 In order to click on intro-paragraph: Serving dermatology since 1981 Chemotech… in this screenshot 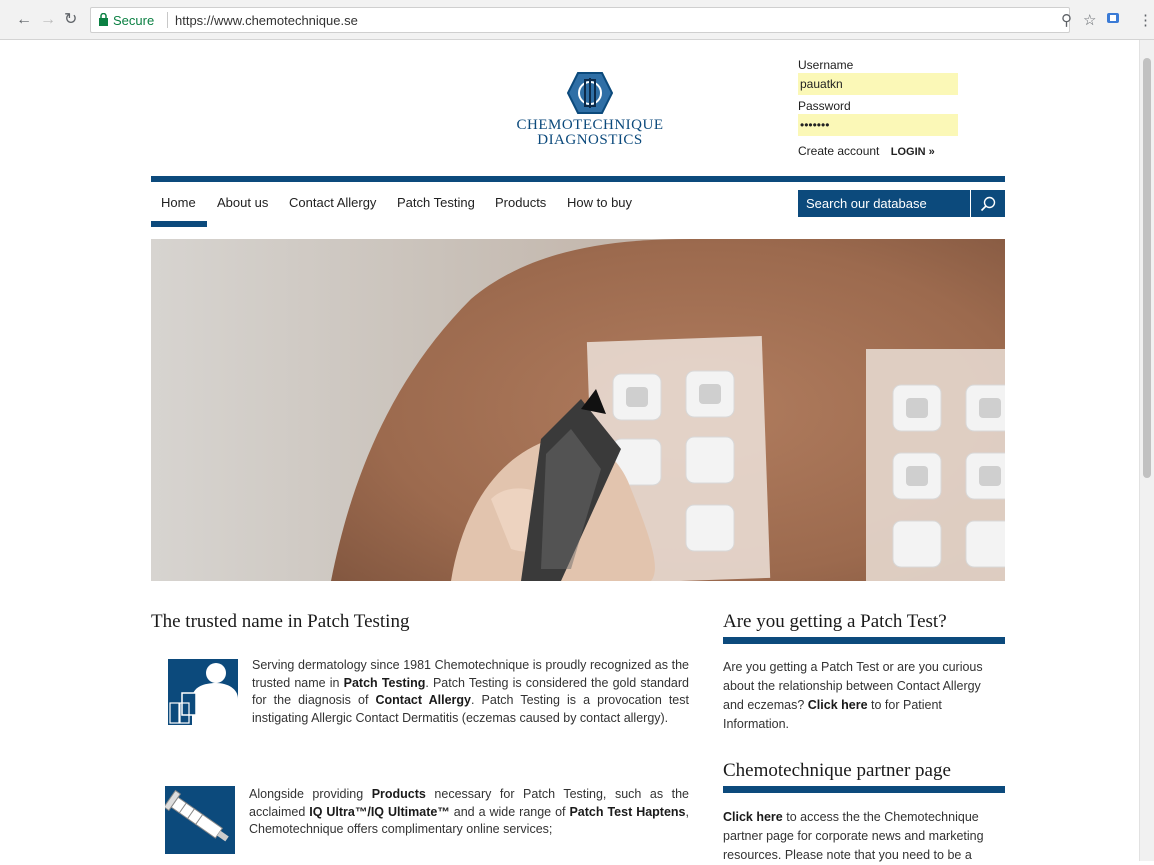, I will do `click(427, 693)`.